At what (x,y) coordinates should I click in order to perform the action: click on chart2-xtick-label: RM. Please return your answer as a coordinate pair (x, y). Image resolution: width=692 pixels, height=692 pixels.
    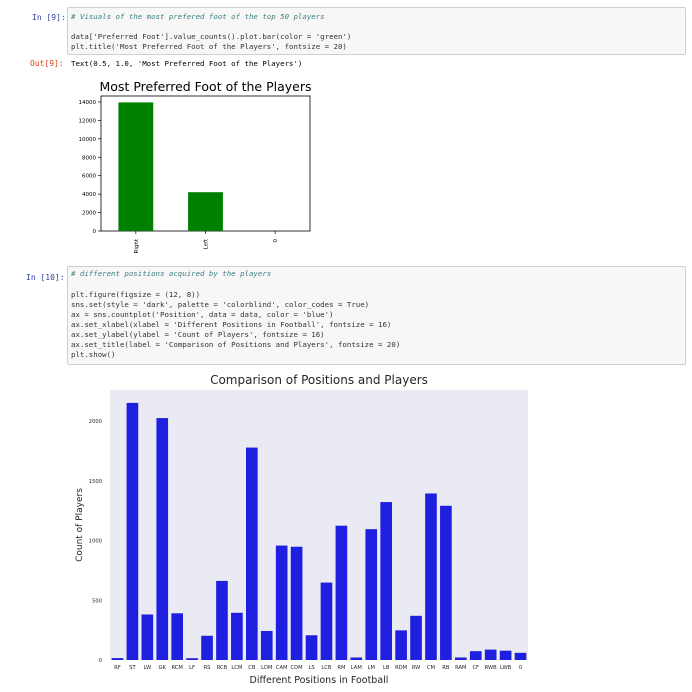
    Looking at the image, I should click on (341, 668).